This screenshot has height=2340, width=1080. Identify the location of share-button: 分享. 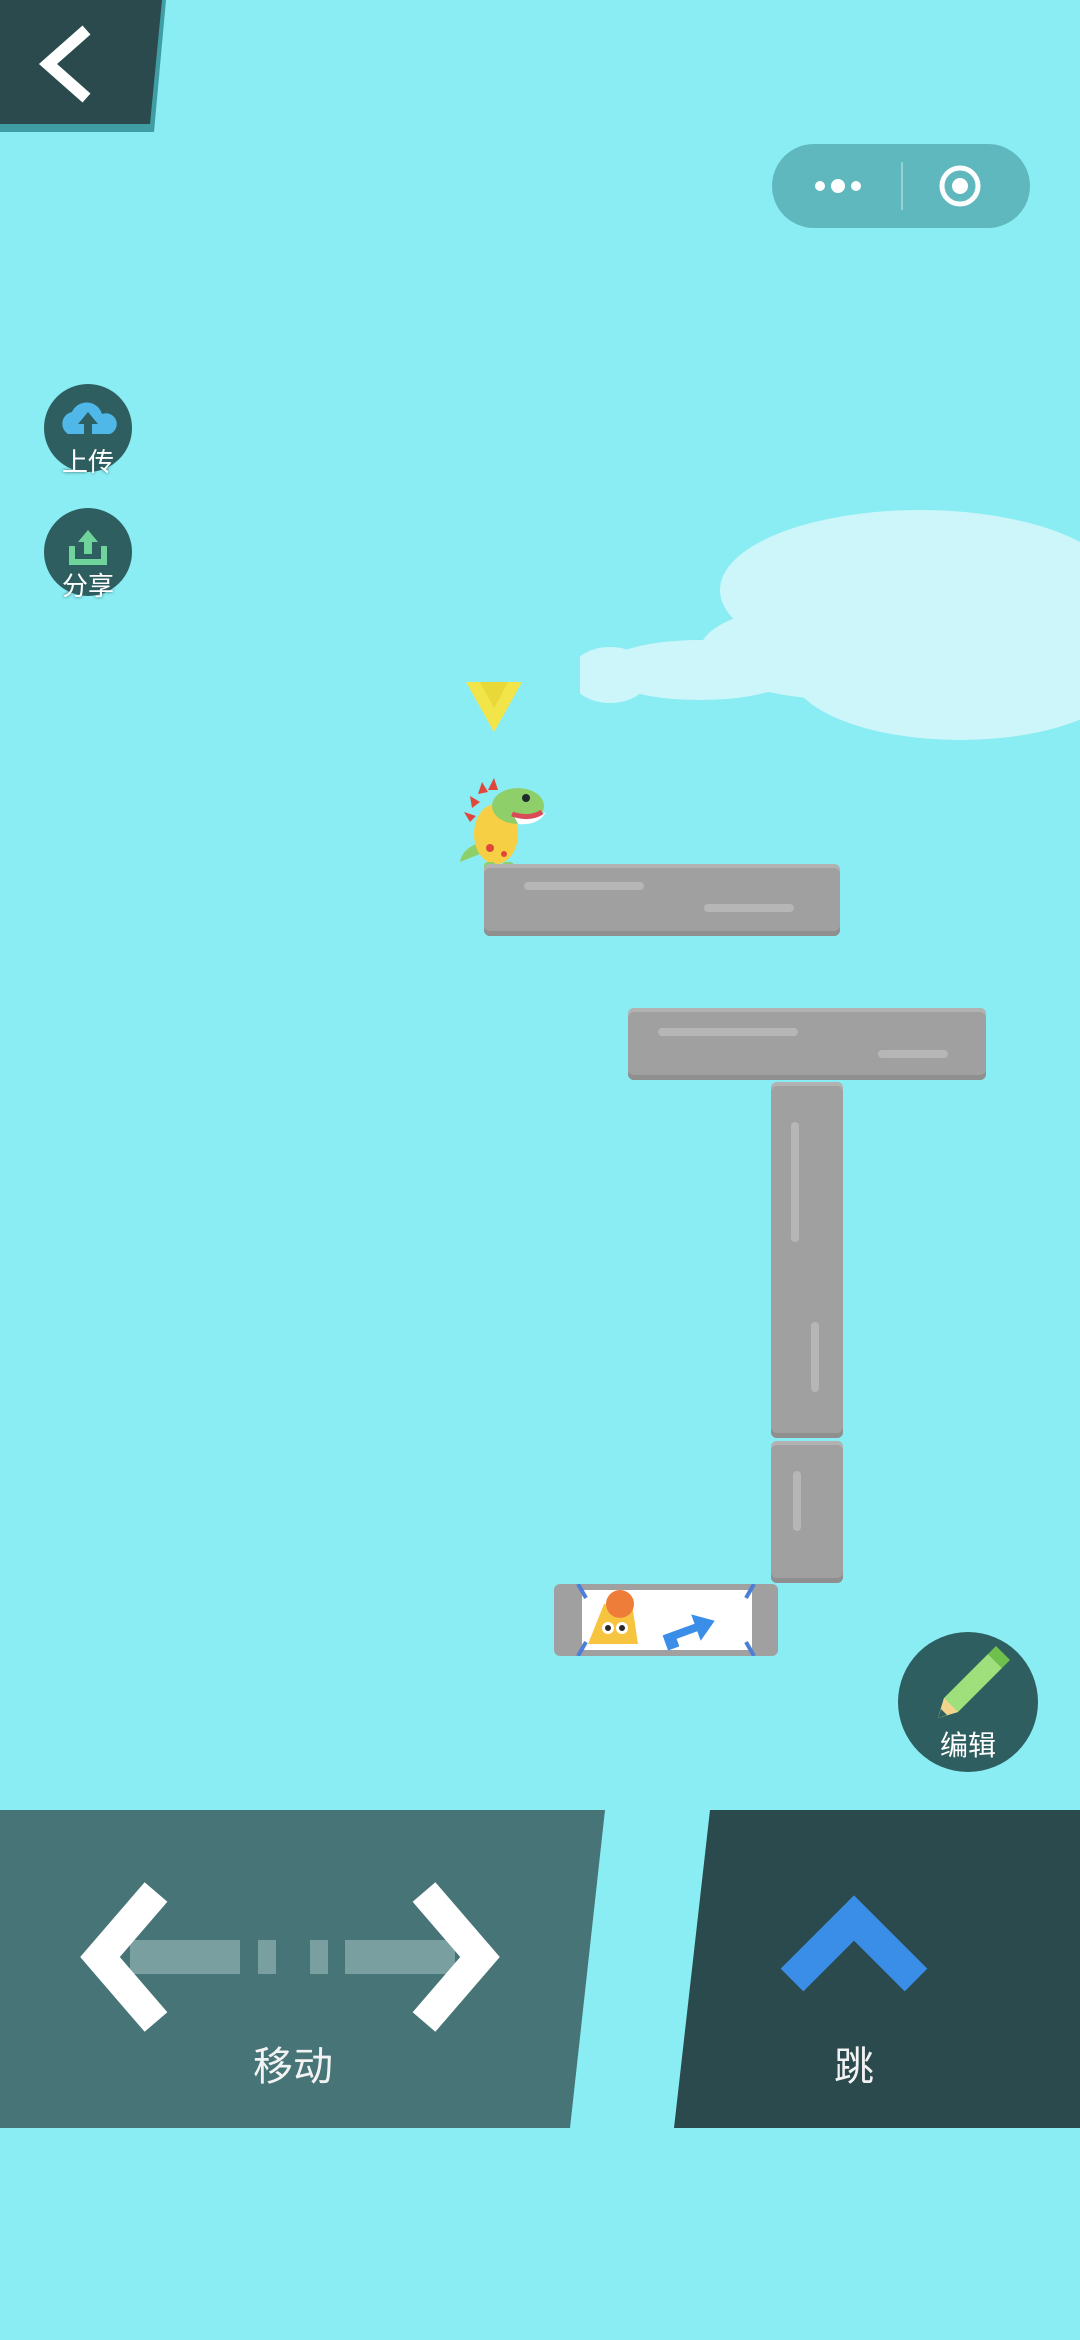
(88, 555).